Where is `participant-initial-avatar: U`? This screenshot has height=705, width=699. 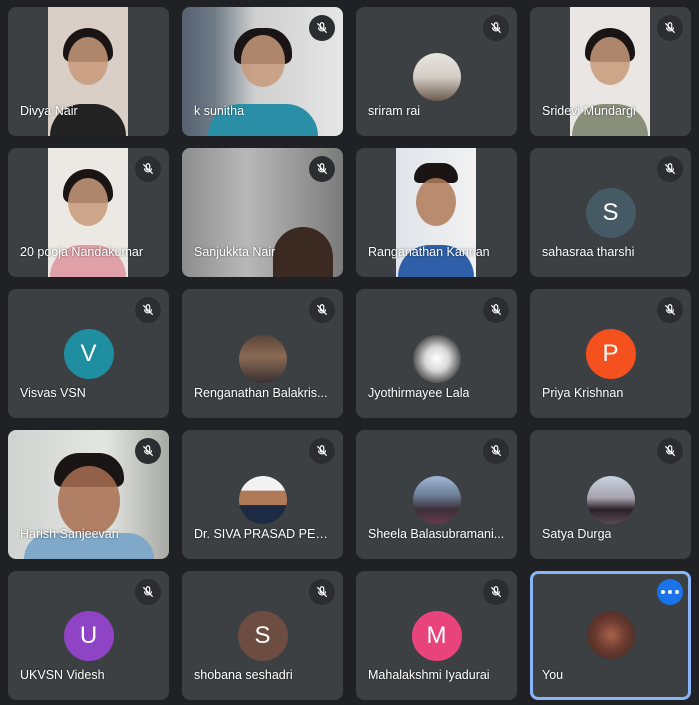 participant-initial-avatar: U is located at coordinates (88, 636).